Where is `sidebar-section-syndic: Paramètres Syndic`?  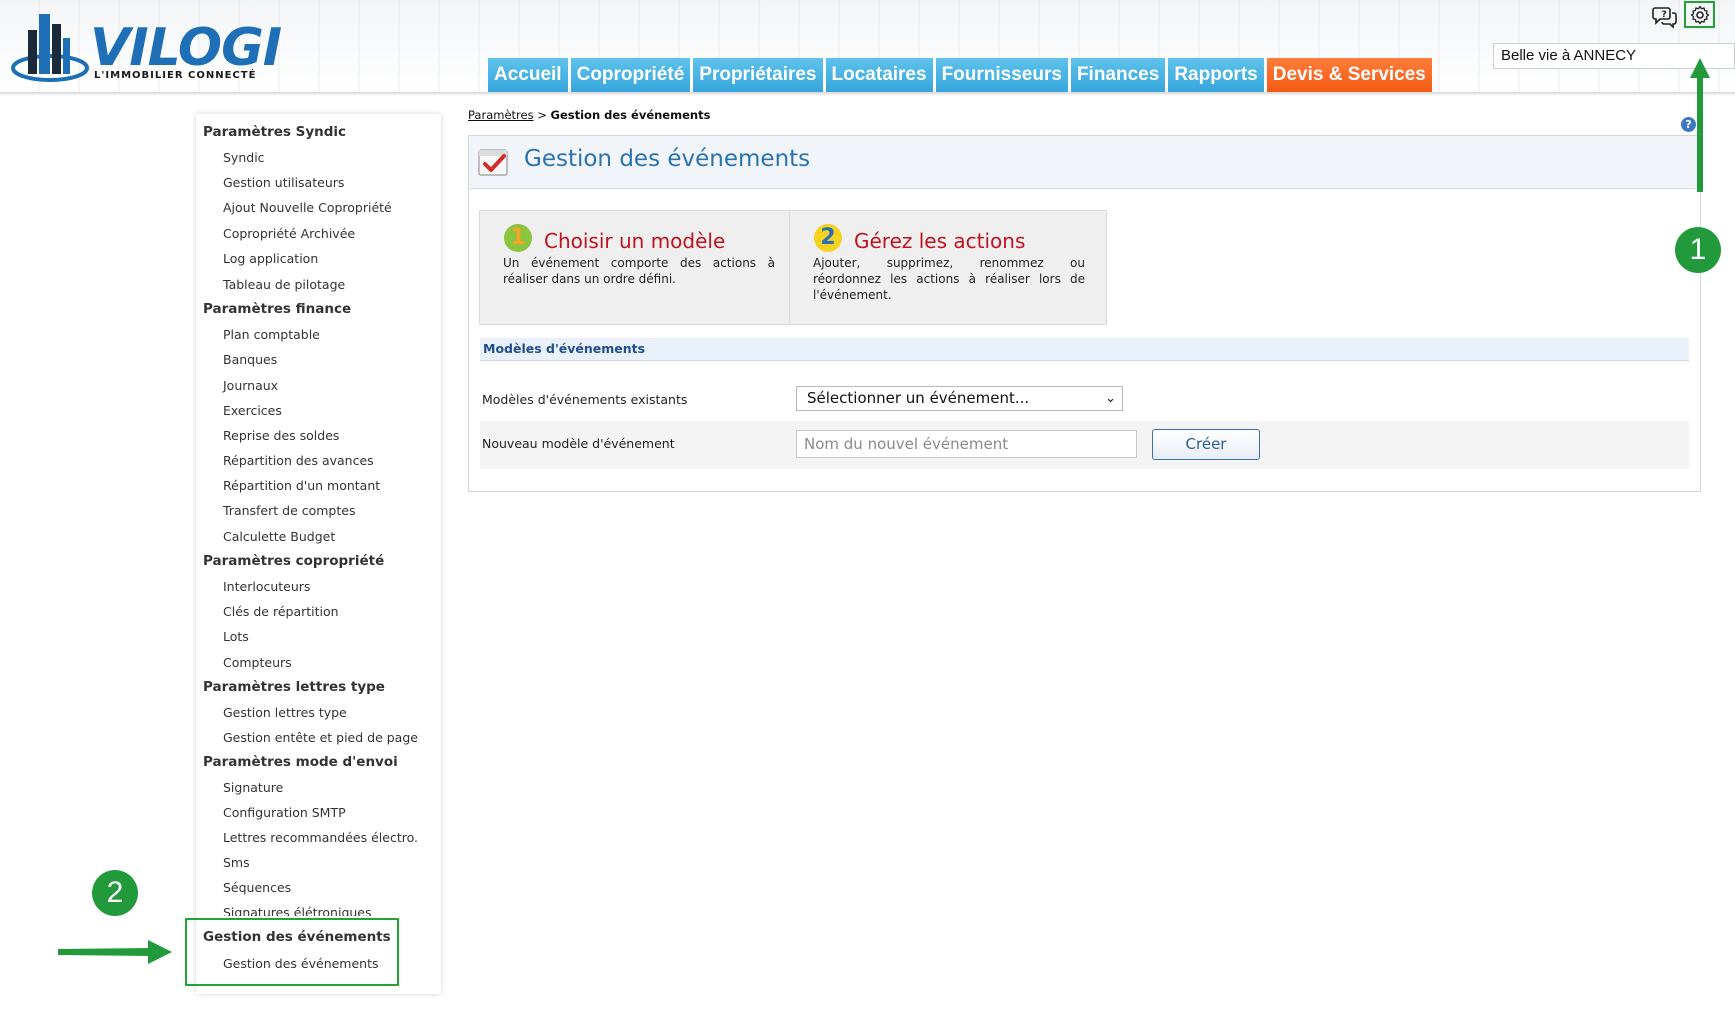 sidebar-section-syndic: Paramètres Syndic is located at coordinates (275, 132).